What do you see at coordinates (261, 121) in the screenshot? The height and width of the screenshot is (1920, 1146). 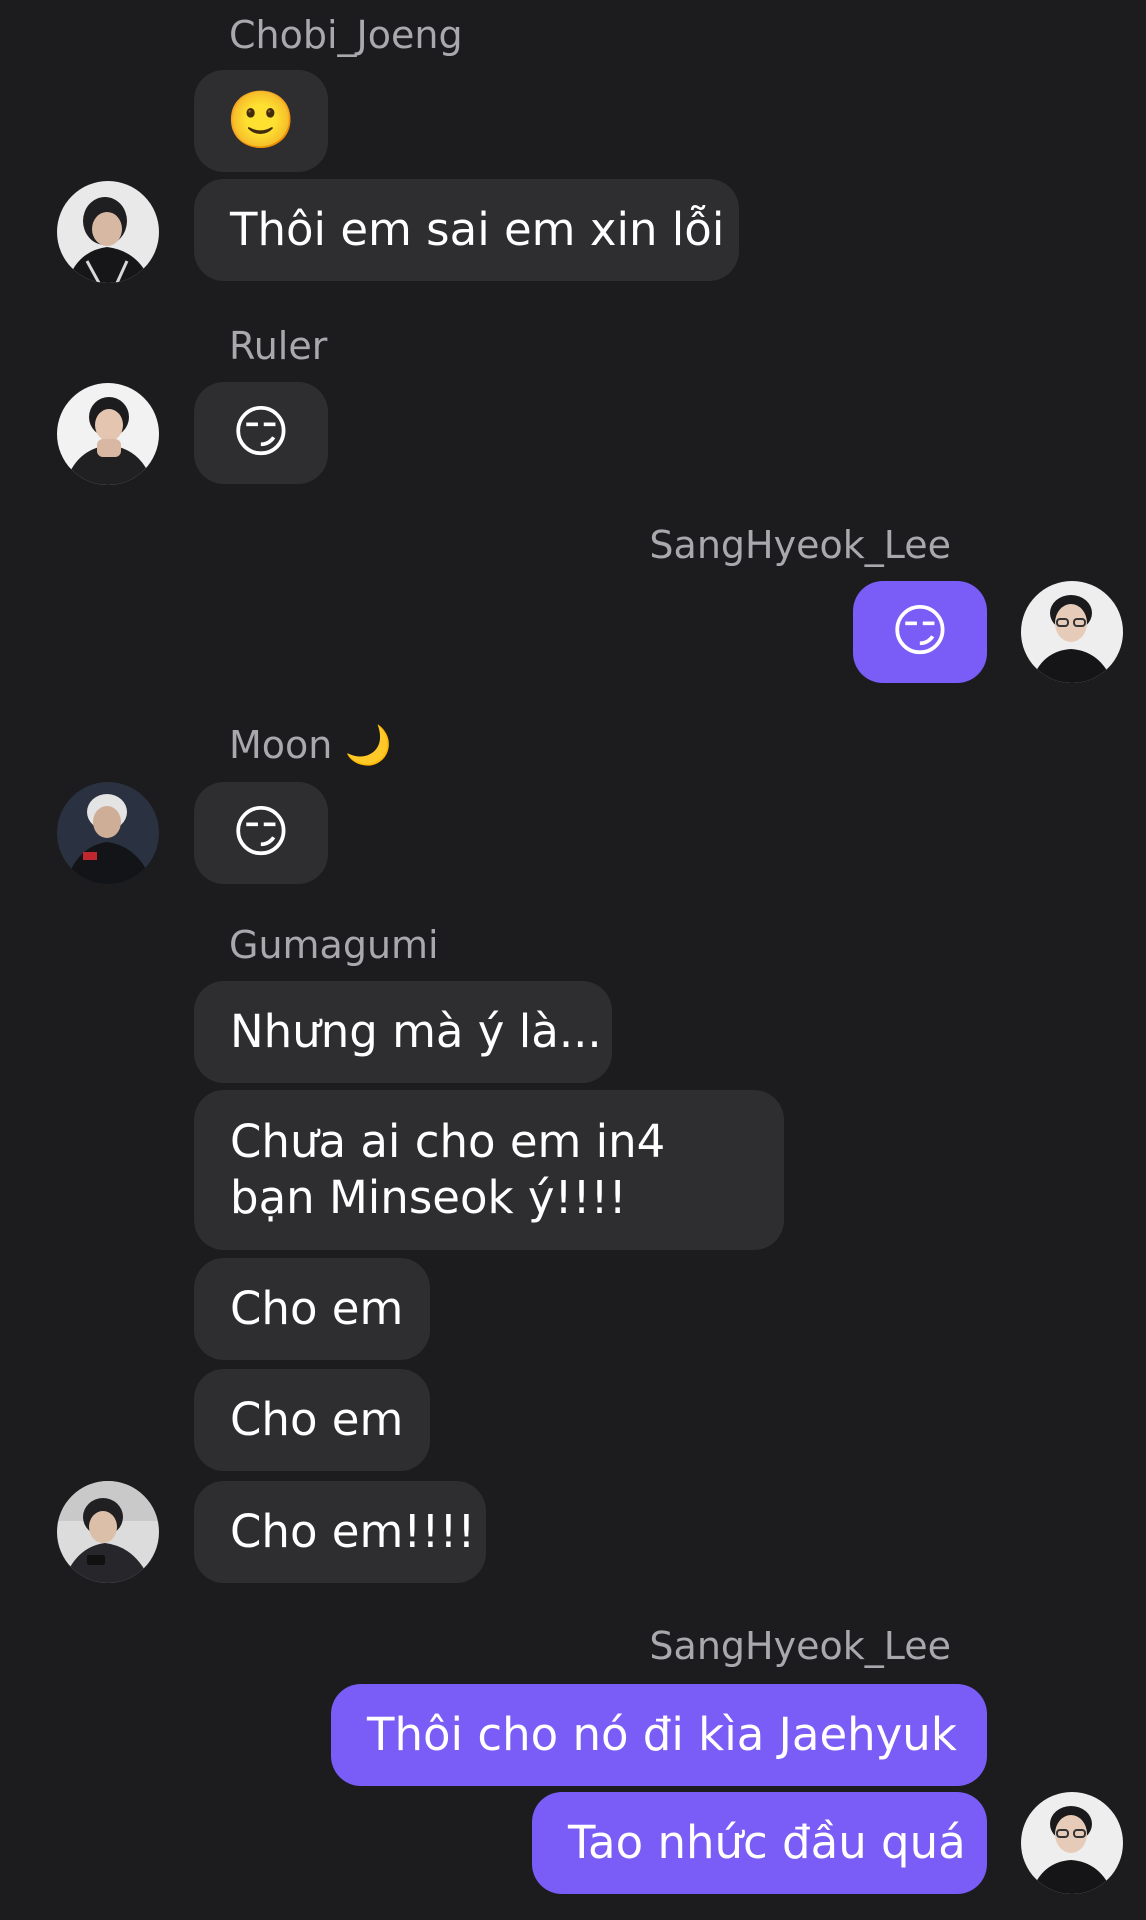 I see `message-bubble: 🙂` at bounding box center [261, 121].